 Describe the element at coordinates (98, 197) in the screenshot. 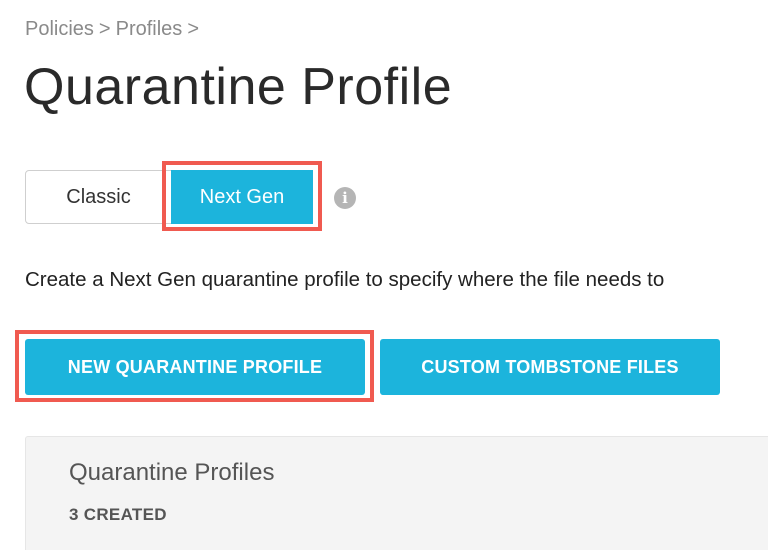

I see `tab-classic: Classic` at that location.